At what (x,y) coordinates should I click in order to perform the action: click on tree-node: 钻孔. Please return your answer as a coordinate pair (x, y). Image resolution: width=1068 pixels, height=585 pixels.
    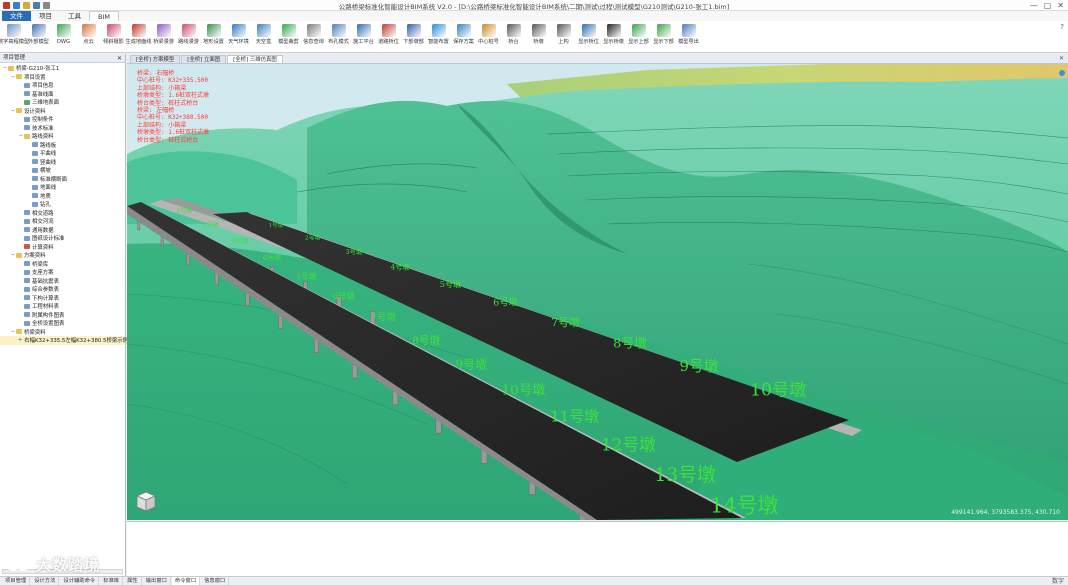
    Looking at the image, I should click on (62, 204).